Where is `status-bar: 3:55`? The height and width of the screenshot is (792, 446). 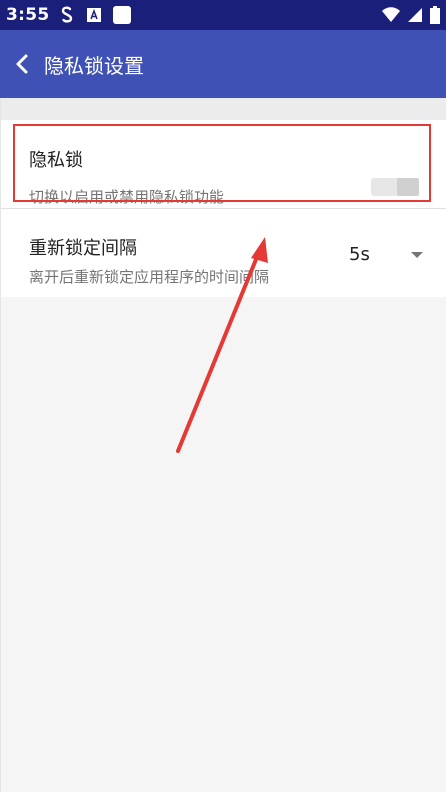 status-bar: 3:55 is located at coordinates (223, 15).